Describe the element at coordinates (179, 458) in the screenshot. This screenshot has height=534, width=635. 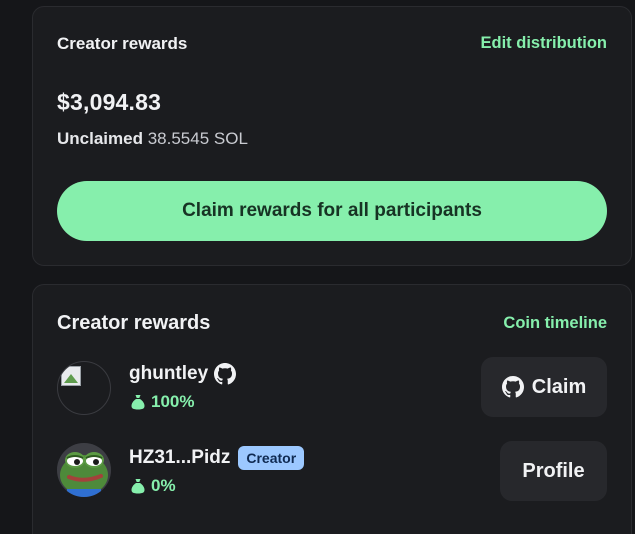
I see `participant-name: HZ31...Pidz` at that location.